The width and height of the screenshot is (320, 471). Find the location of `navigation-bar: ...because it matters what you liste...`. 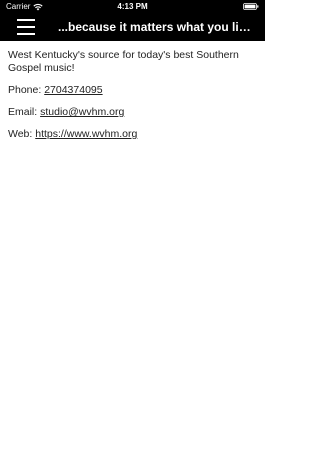

navigation-bar: ...because it matters what you liste... is located at coordinates (132, 27).